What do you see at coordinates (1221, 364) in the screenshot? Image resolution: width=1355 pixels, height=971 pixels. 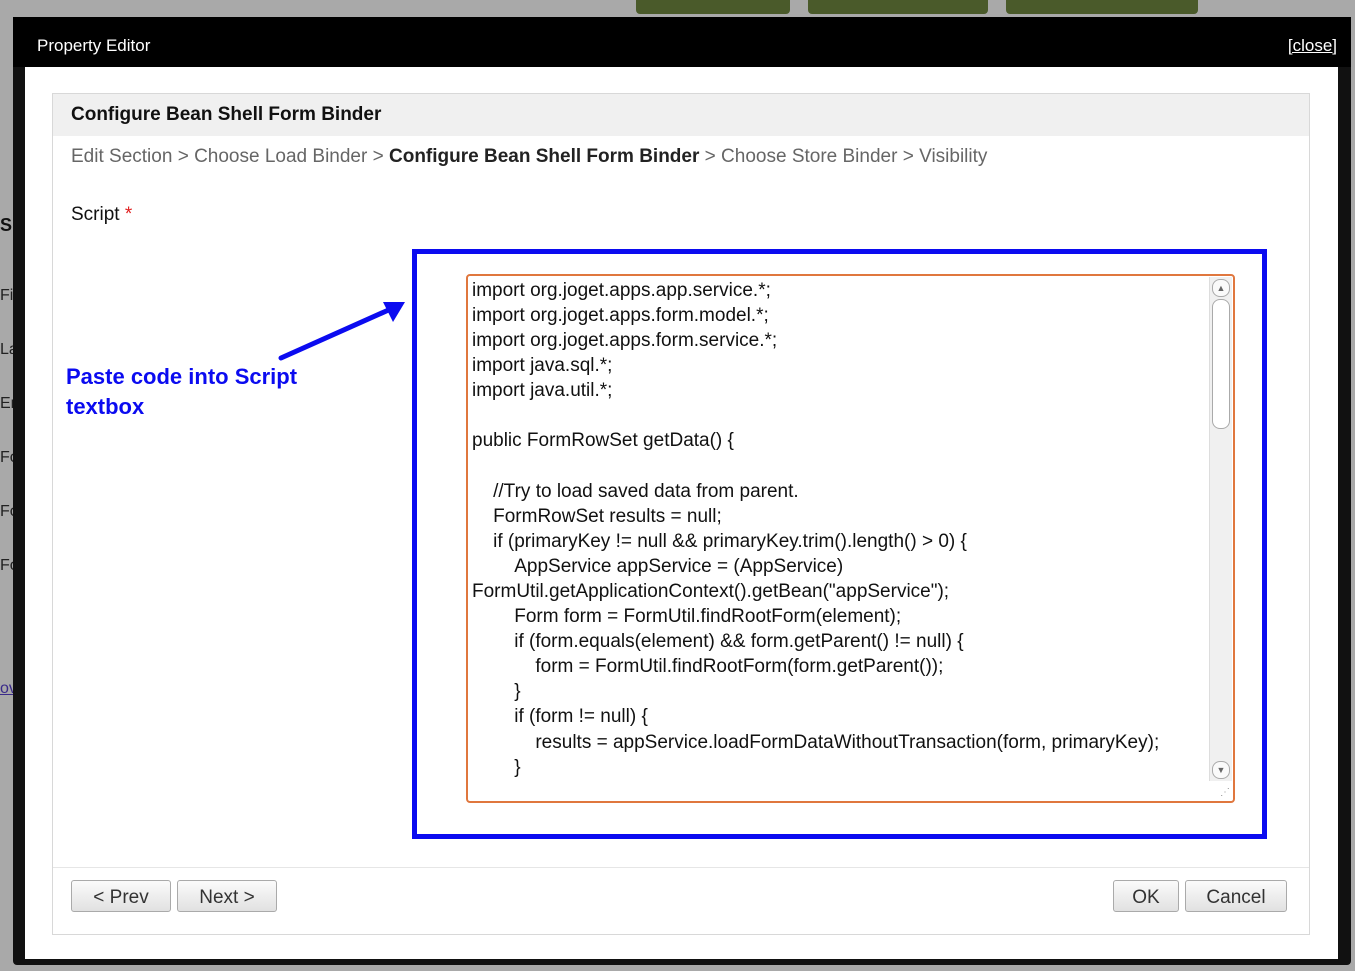 I see `scroll-thumb` at bounding box center [1221, 364].